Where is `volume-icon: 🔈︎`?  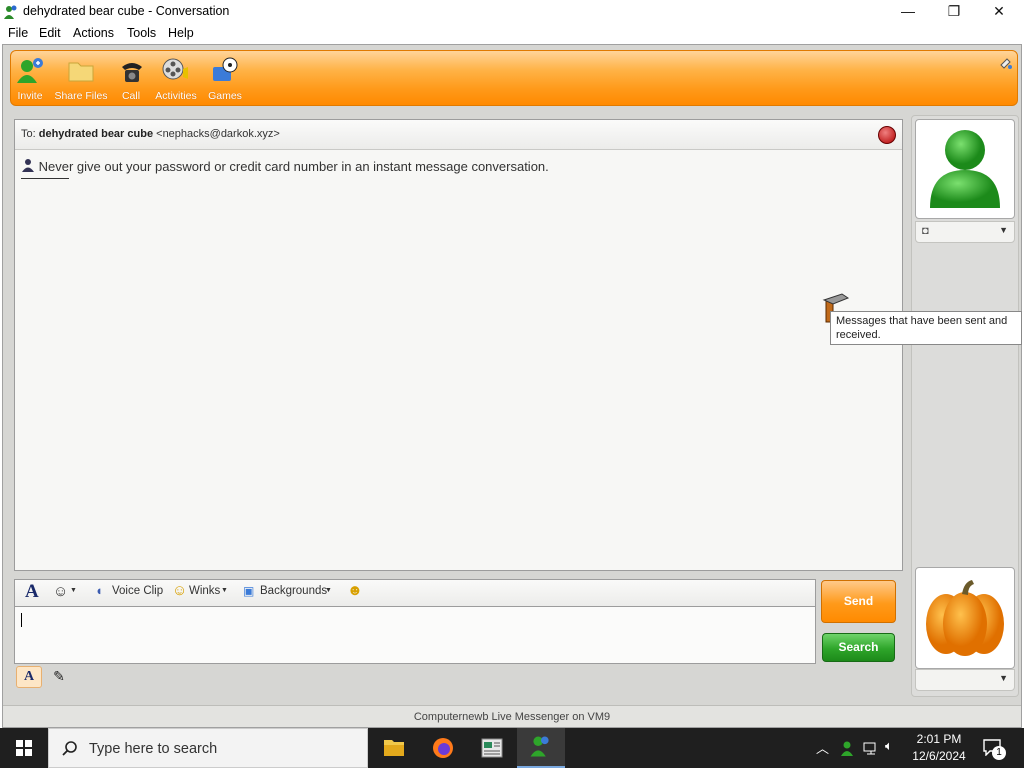
volume-icon: 🔈︎ is located at coordinates (893, 746).